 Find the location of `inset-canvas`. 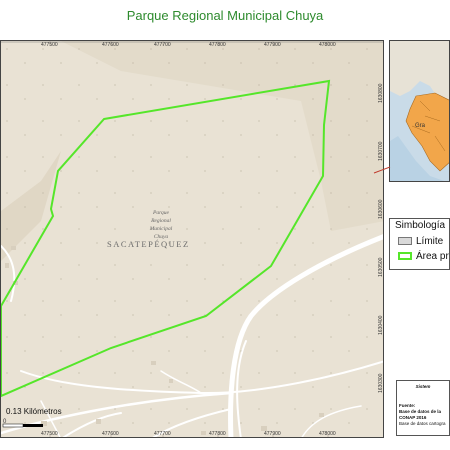

inset-canvas is located at coordinates (419, 111).